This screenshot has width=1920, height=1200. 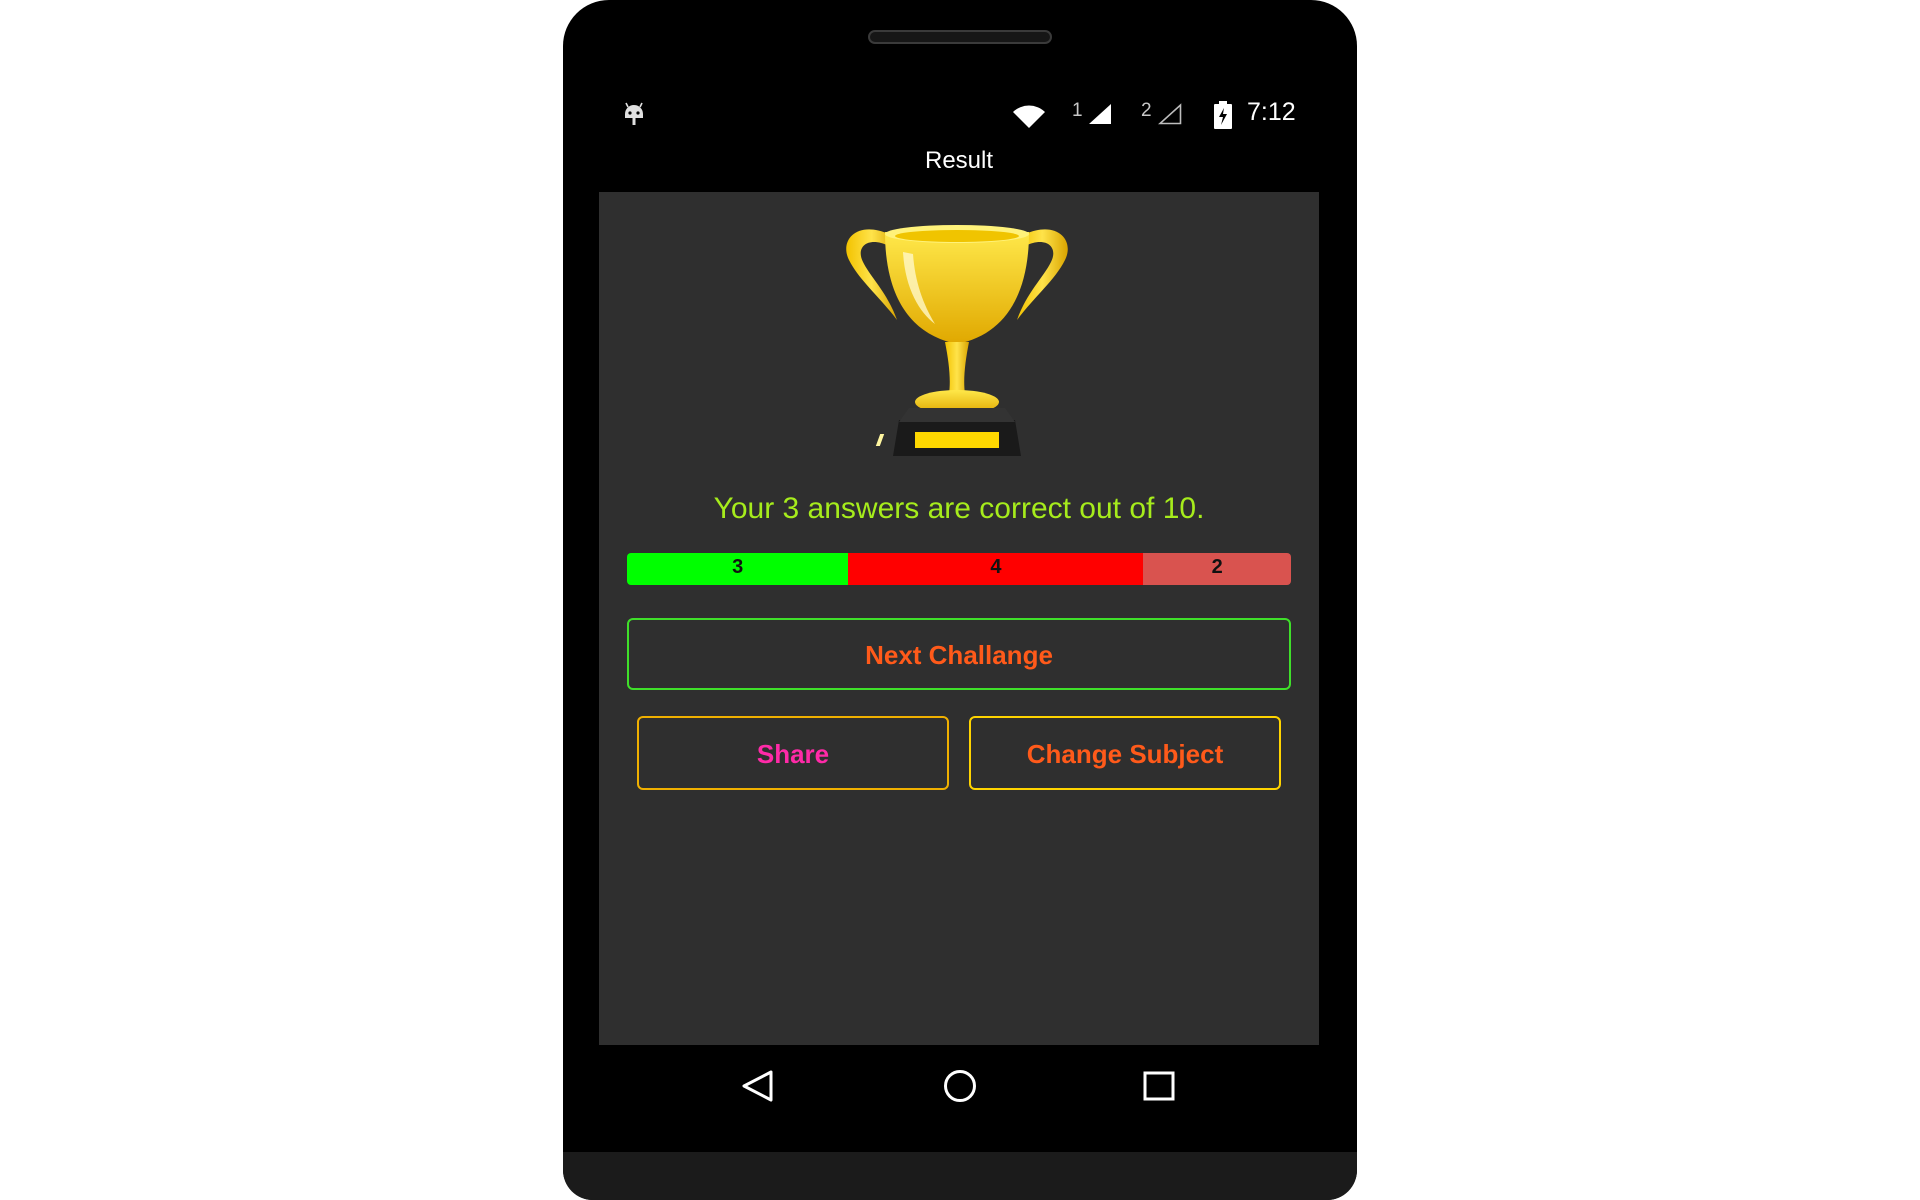 I want to click on navigation-bar, so click(x=959, y=1095).